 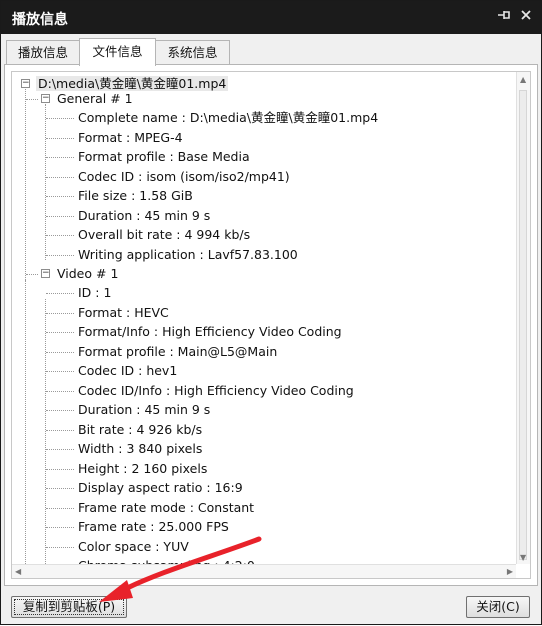 I want to click on tab-file-info: 文件信息, so click(x=117, y=52).